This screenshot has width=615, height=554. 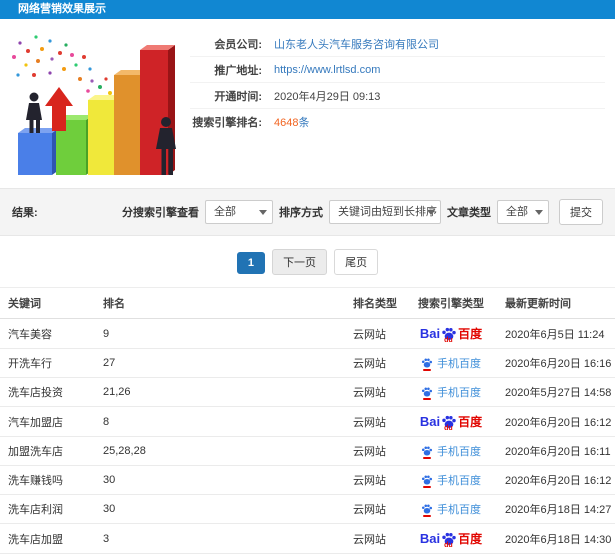 What do you see at coordinates (160, 213) in the screenshot?
I see `engine-filter-label: 分搜索引擎查看` at bounding box center [160, 213].